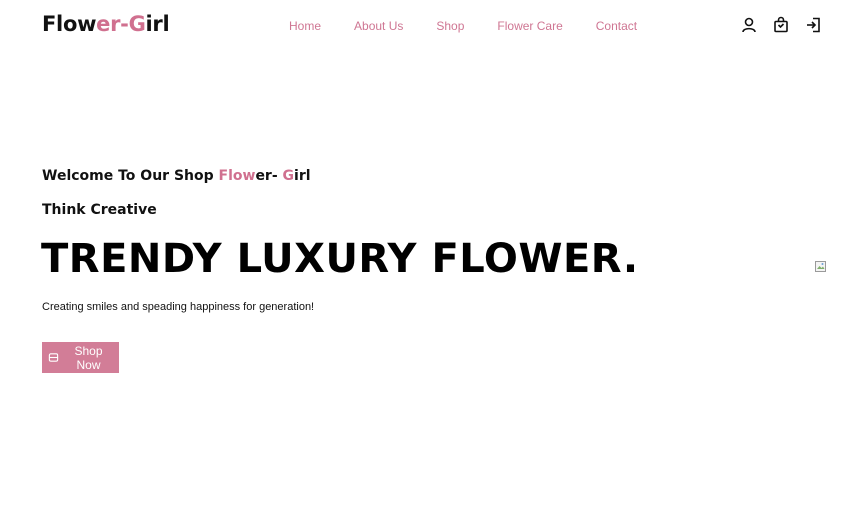 This screenshot has height=506, width=854. What do you see at coordinates (813, 25) in the screenshot?
I see `login-icon` at bounding box center [813, 25].